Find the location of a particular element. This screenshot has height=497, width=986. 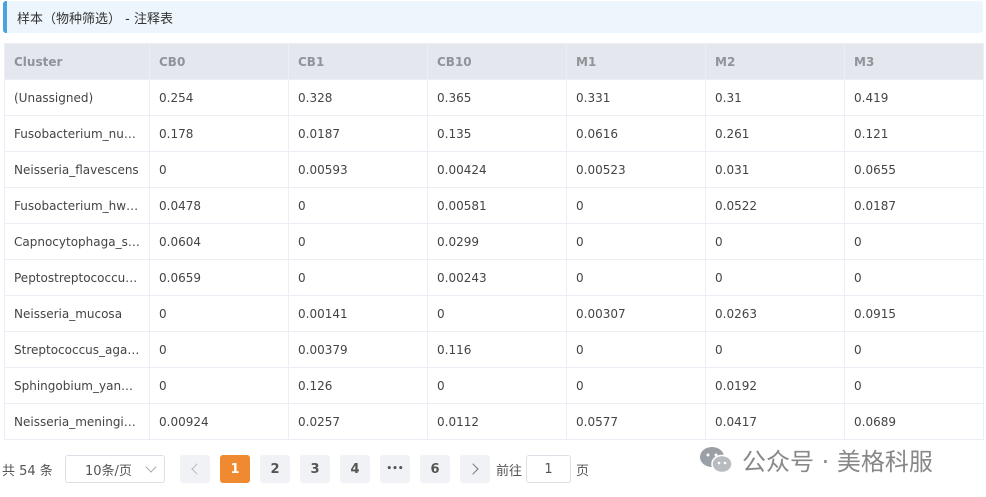

value-cell: 0.00523 is located at coordinates (636, 169).